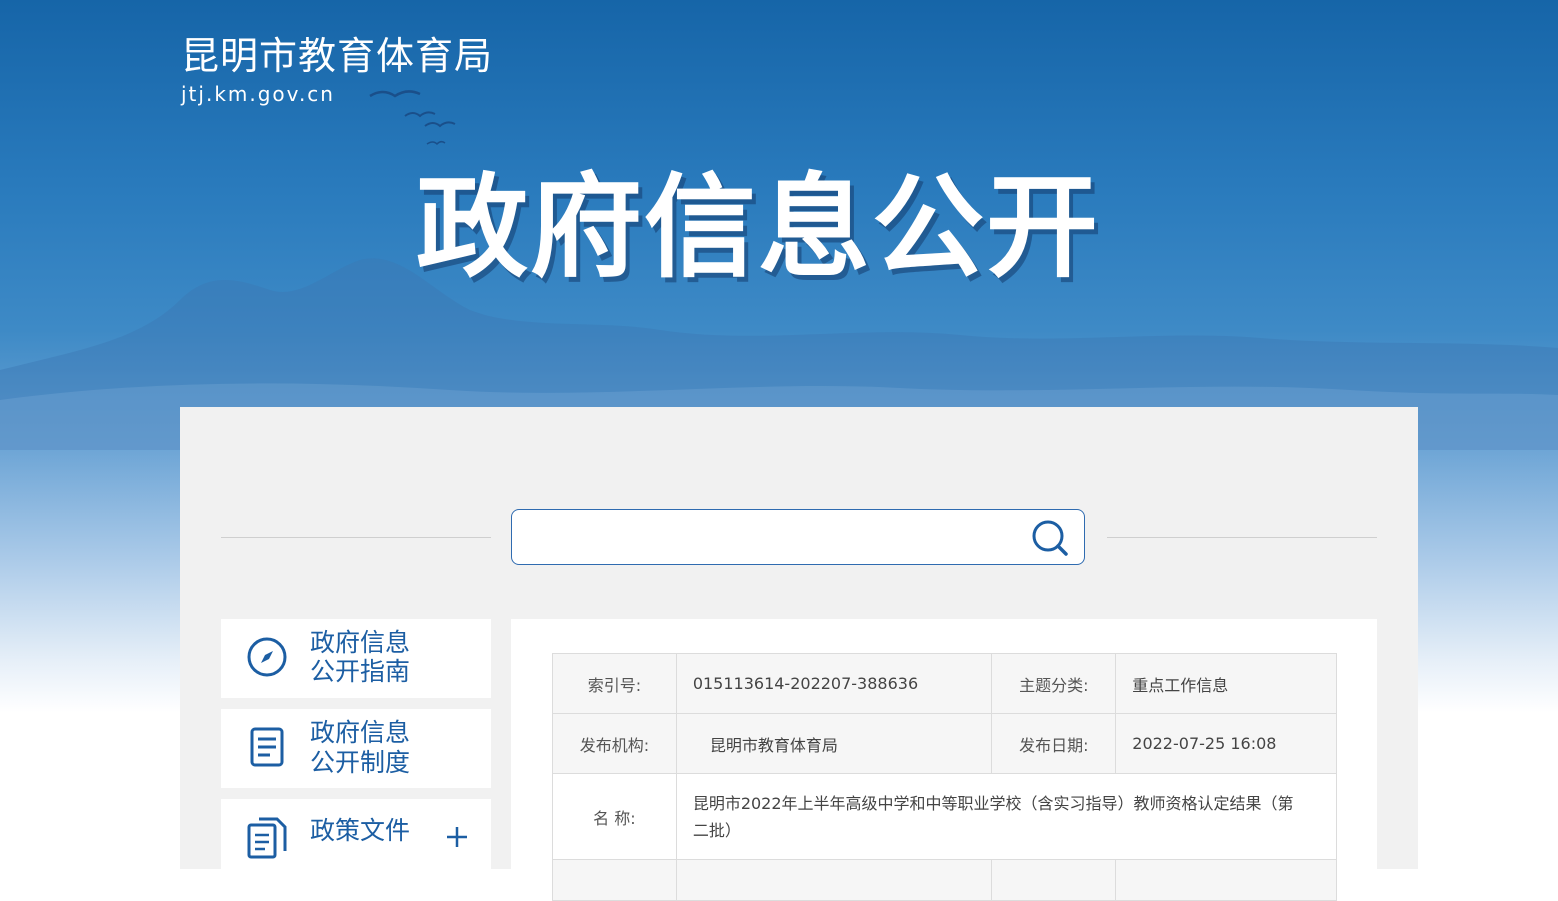  Describe the element at coordinates (614, 683) in the screenshot. I see `index-label: 索引号:` at that location.